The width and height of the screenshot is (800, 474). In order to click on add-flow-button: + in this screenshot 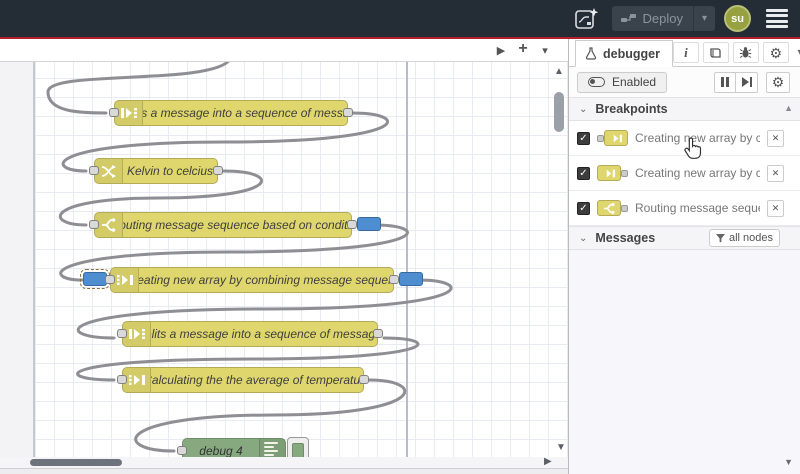, I will do `click(523, 49)`.